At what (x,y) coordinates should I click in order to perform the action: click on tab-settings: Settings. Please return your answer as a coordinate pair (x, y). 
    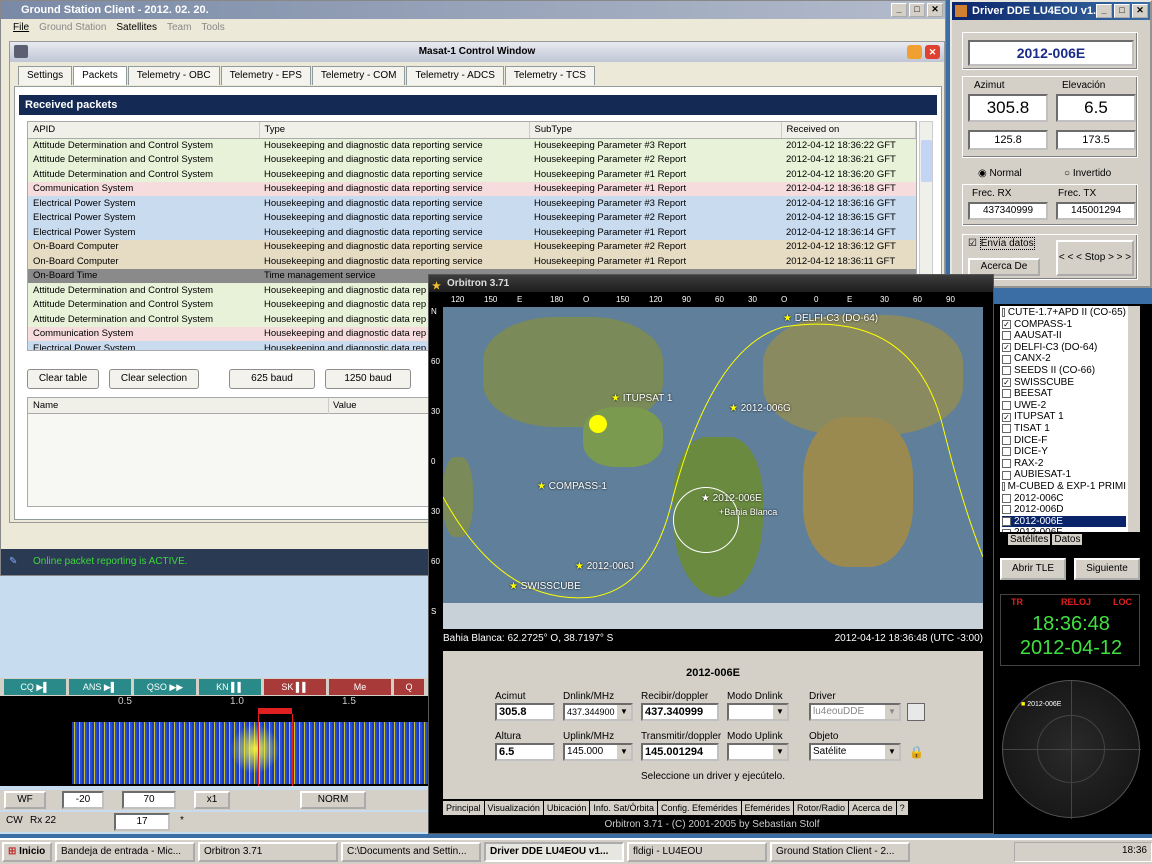
    Looking at the image, I should click on (45, 75).